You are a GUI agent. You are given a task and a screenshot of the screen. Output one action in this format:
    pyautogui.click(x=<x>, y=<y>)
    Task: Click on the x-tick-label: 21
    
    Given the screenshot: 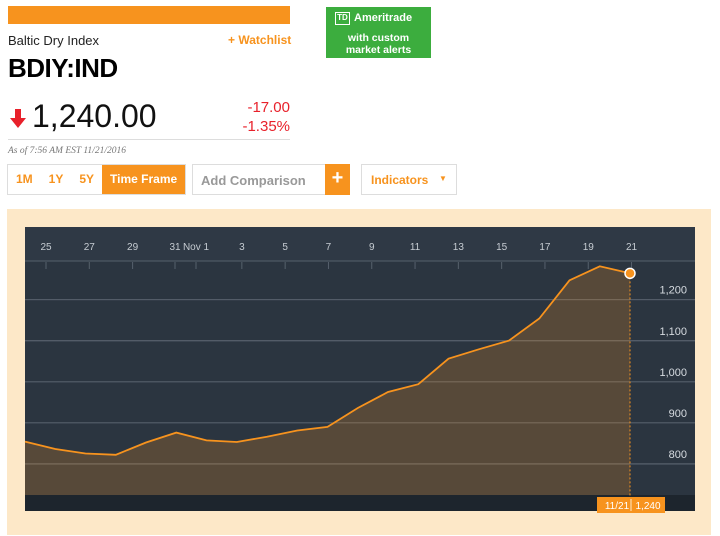 What is the action you would take?
    pyautogui.click(x=632, y=247)
    